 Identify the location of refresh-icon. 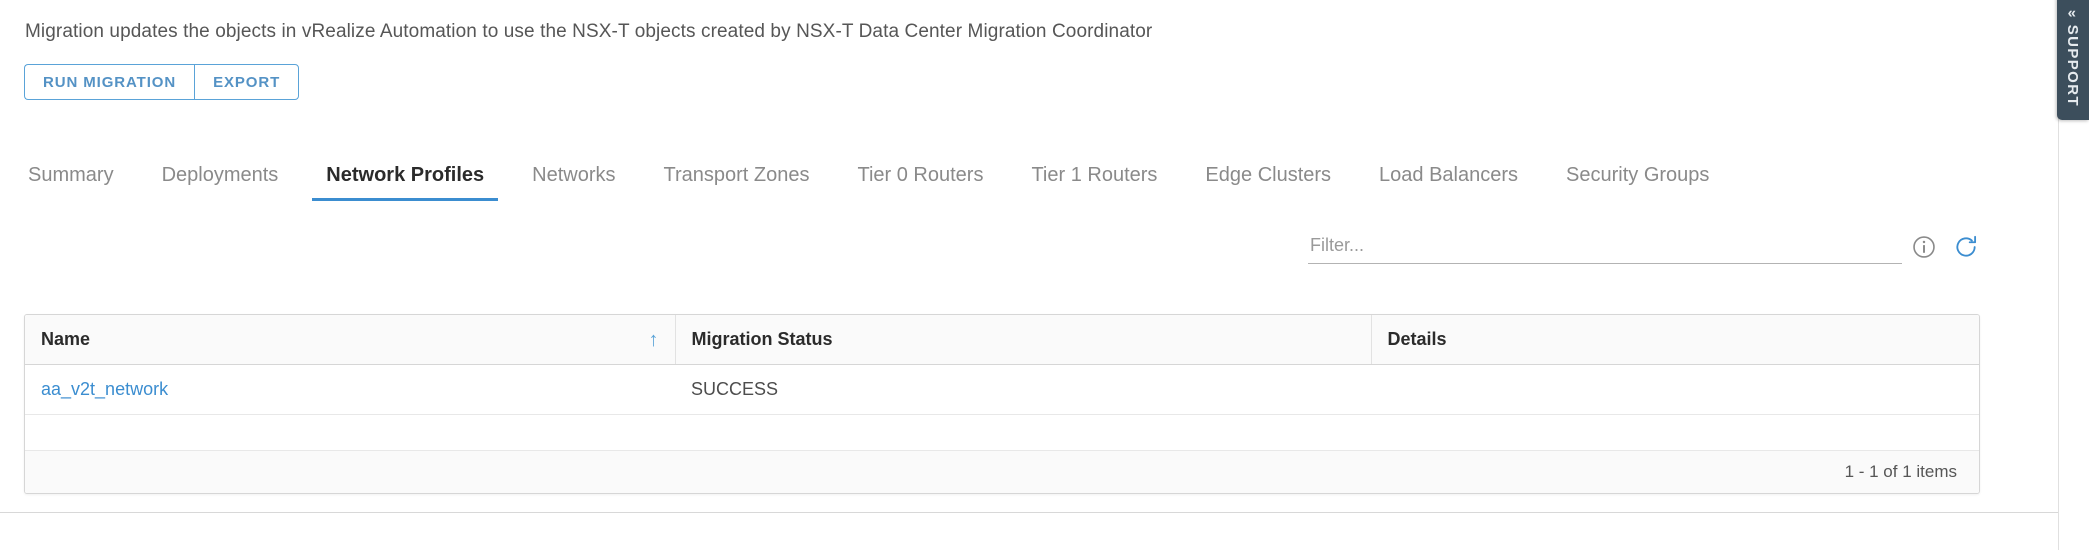
(1966, 247).